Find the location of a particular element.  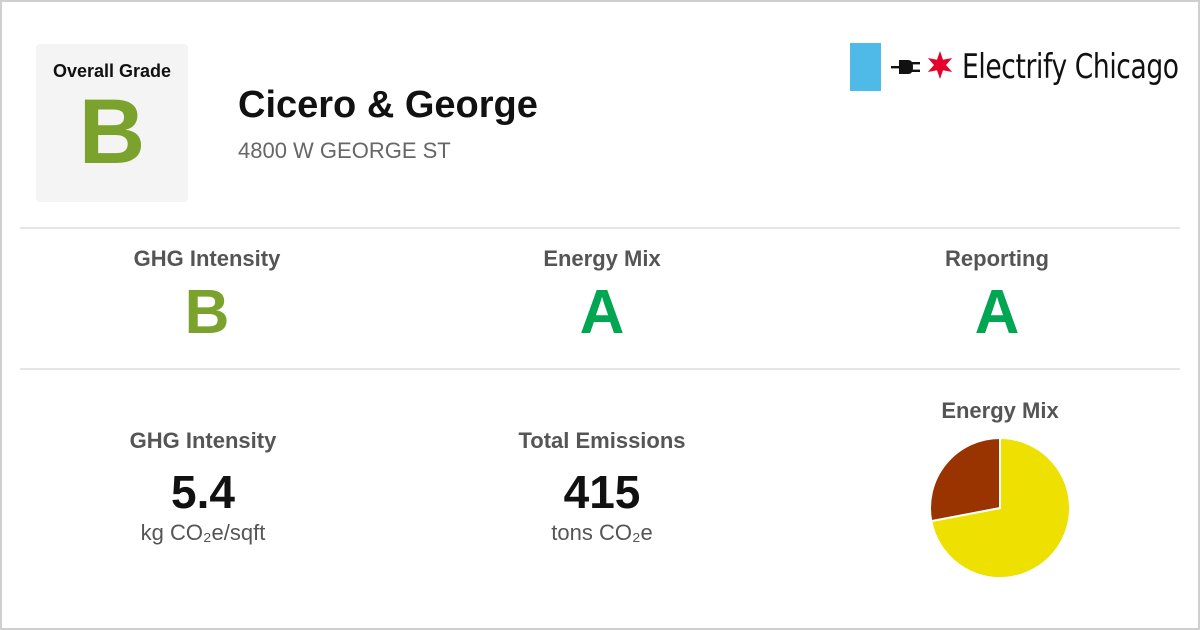

grade-label: GHG Intensity is located at coordinates (207, 258).